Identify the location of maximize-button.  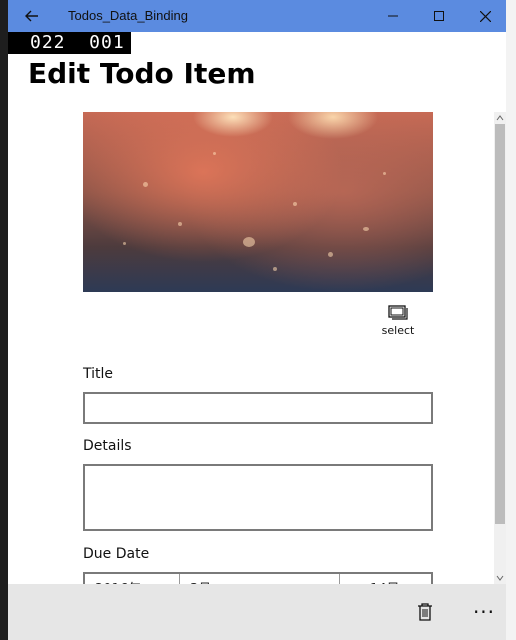
(439, 16).